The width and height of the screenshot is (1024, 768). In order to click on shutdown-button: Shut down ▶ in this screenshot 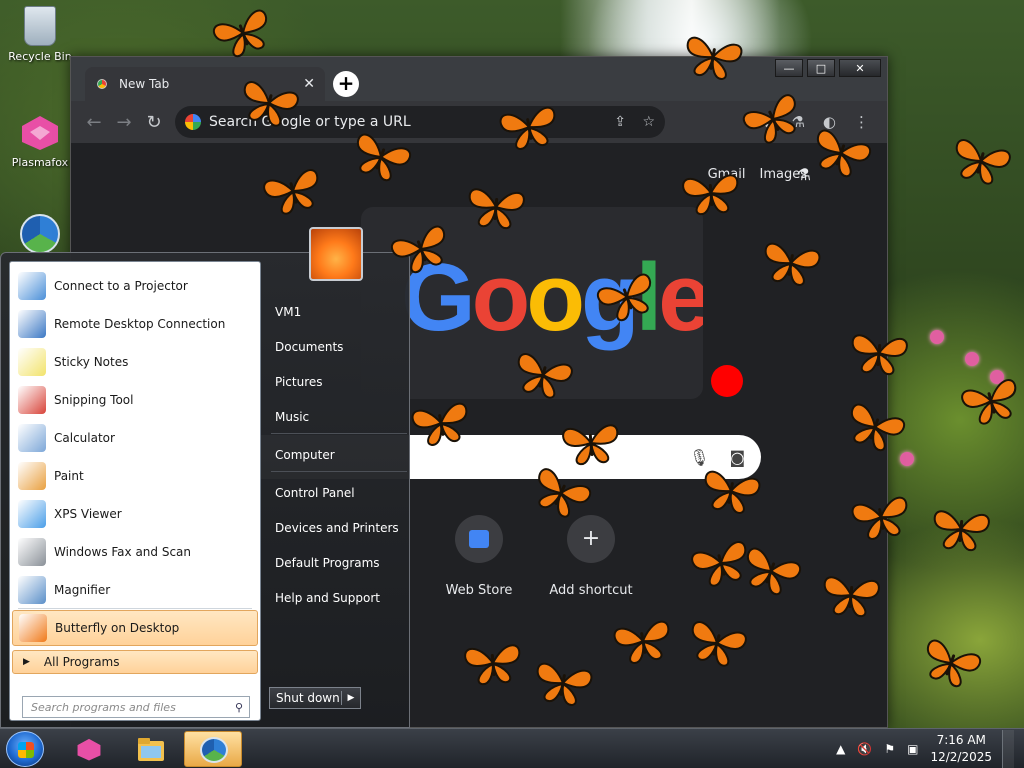, I will do `click(315, 698)`.